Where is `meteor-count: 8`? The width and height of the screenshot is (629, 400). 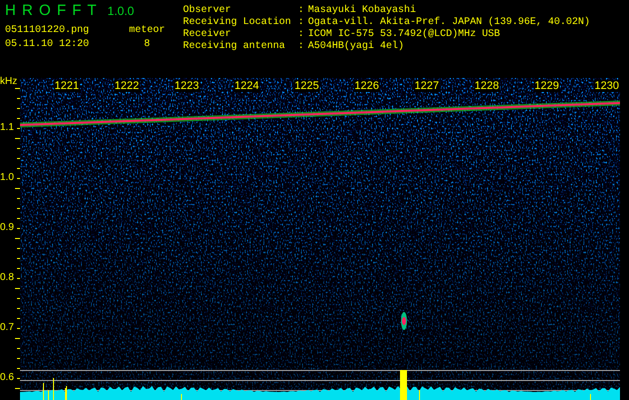
meteor-count: 8 is located at coordinates (147, 45).